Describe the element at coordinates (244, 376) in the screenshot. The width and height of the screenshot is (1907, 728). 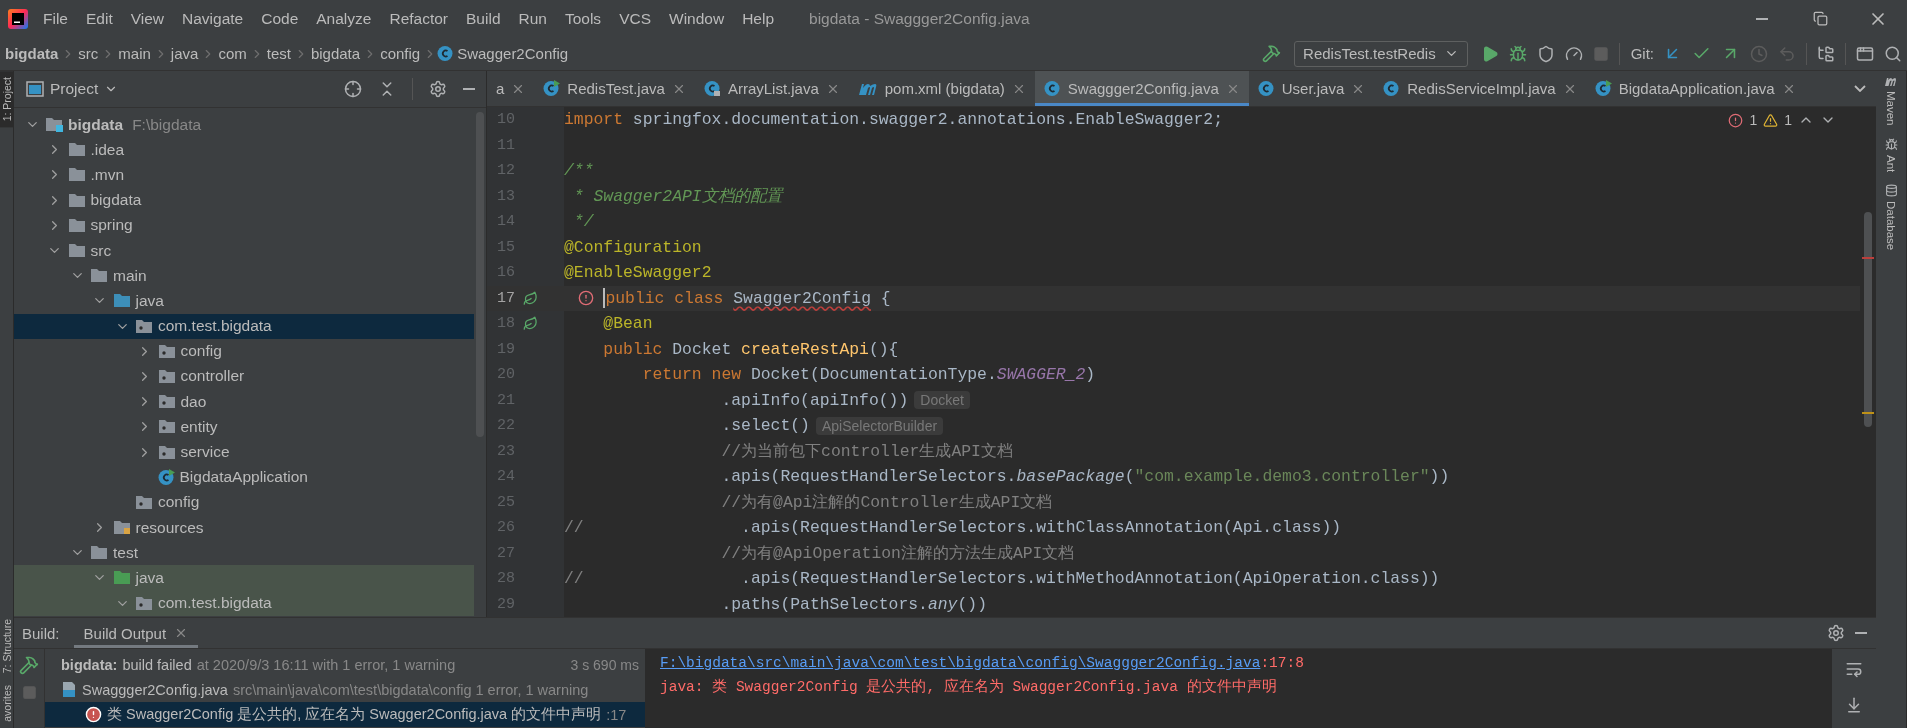
I see `tree-row: controller` at that location.